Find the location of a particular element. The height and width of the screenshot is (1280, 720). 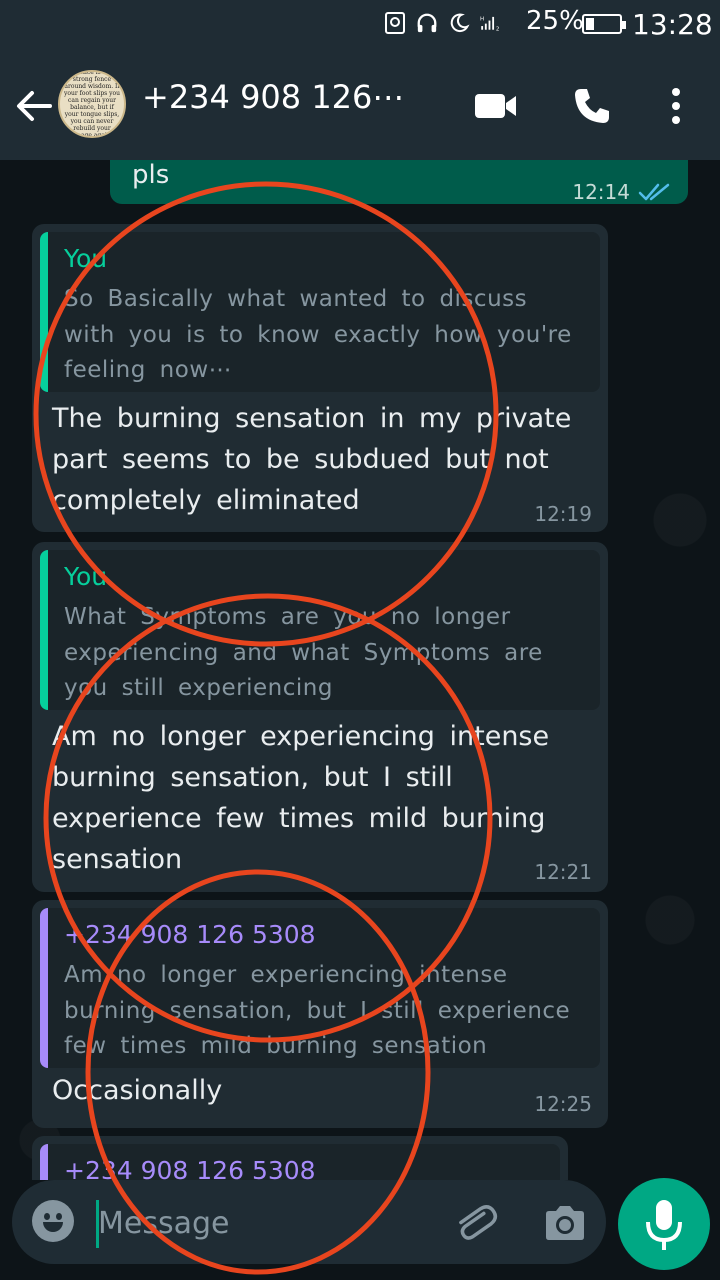

more-options-button is located at coordinates (676, 106).